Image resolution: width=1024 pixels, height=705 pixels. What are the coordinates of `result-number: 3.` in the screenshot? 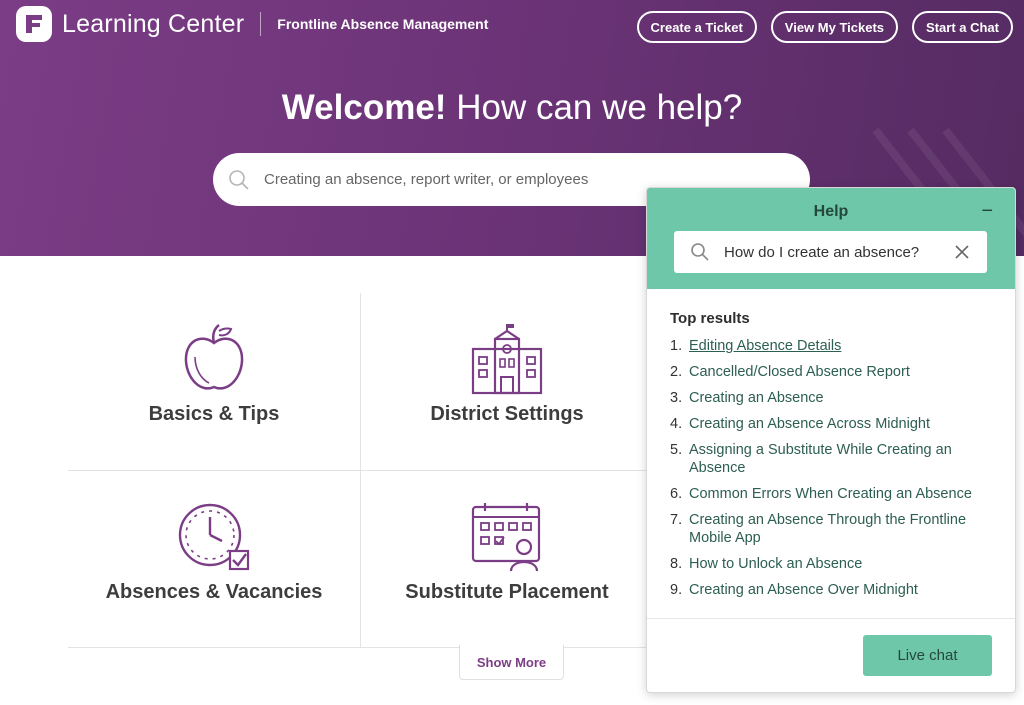 It's located at (676, 398).